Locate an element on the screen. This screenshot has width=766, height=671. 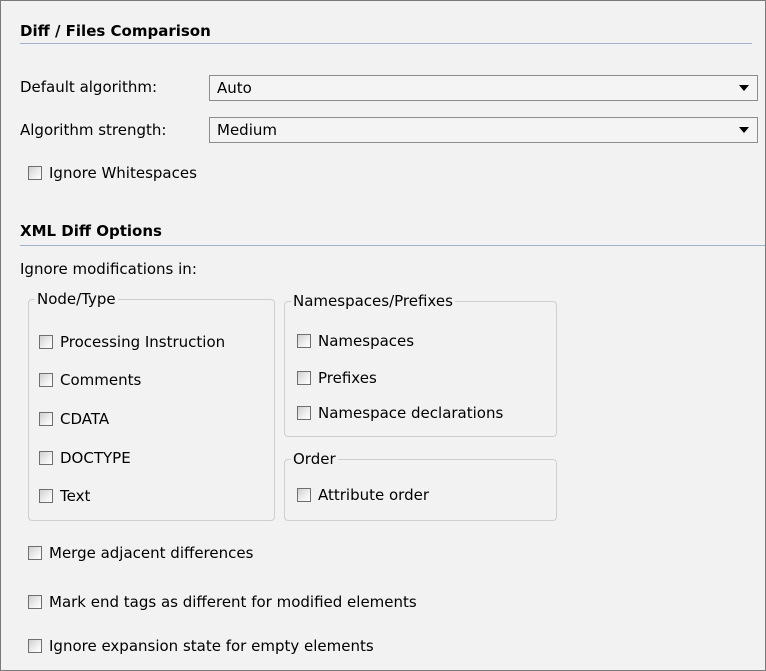
attribute-order-label: Attribute order is located at coordinates (373, 495).